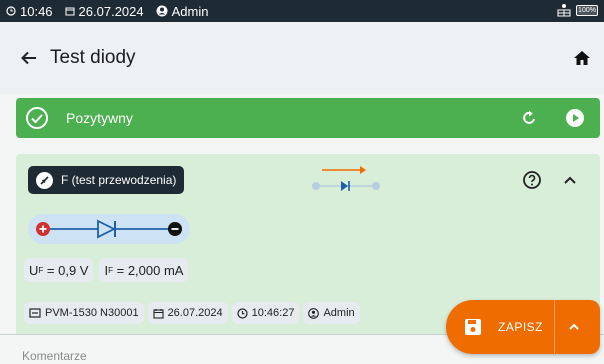 This screenshot has width=604, height=364. What do you see at coordinates (35, 313) in the screenshot?
I see `device-icon` at bounding box center [35, 313].